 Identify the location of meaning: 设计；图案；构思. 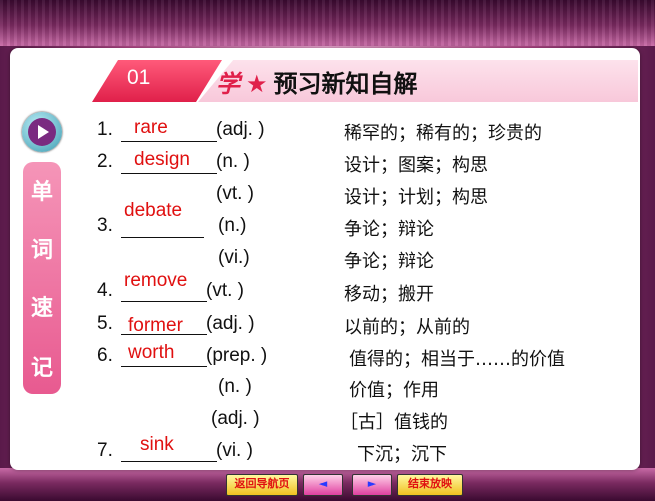
(416, 165).